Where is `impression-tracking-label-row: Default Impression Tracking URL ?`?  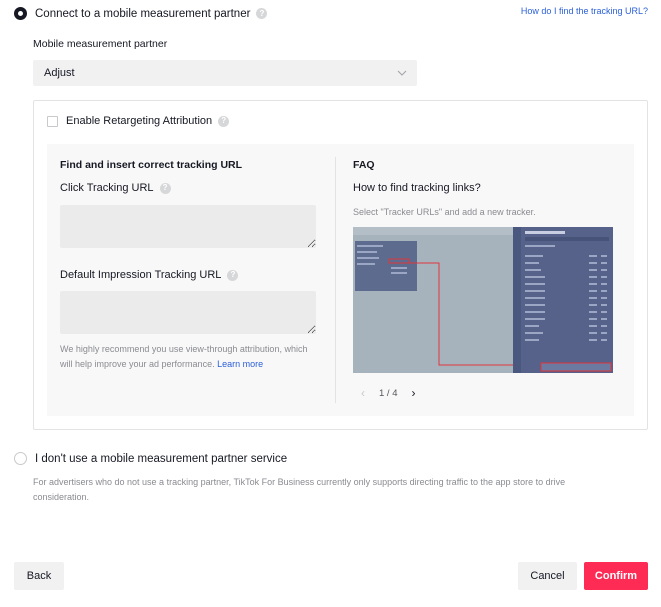
impression-tracking-label-row: Default Impression Tracking URL ? is located at coordinates (149, 275).